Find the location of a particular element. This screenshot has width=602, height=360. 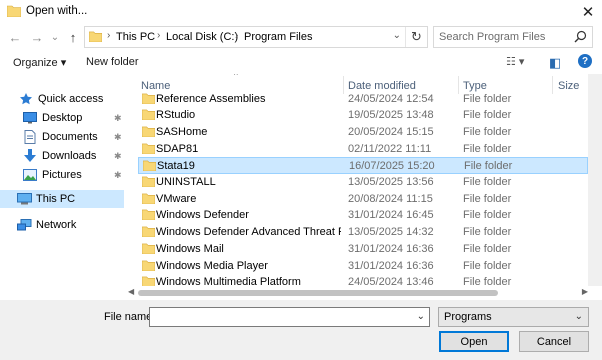

file-name-input is located at coordinates (280, 317).